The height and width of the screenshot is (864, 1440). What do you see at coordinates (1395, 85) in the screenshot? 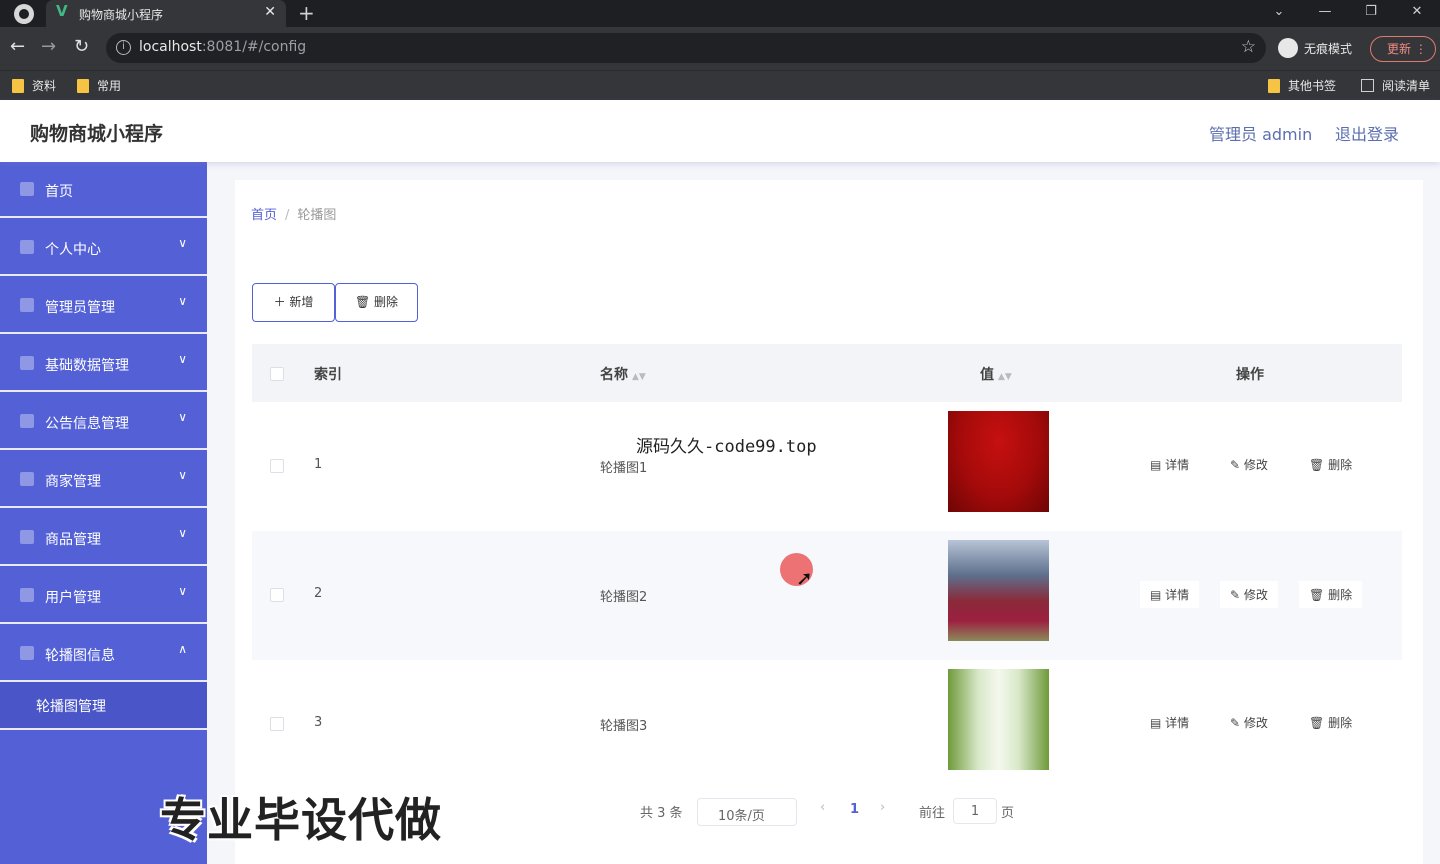
I see `reading-list: 阅读清单` at bounding box center [1395, 85].